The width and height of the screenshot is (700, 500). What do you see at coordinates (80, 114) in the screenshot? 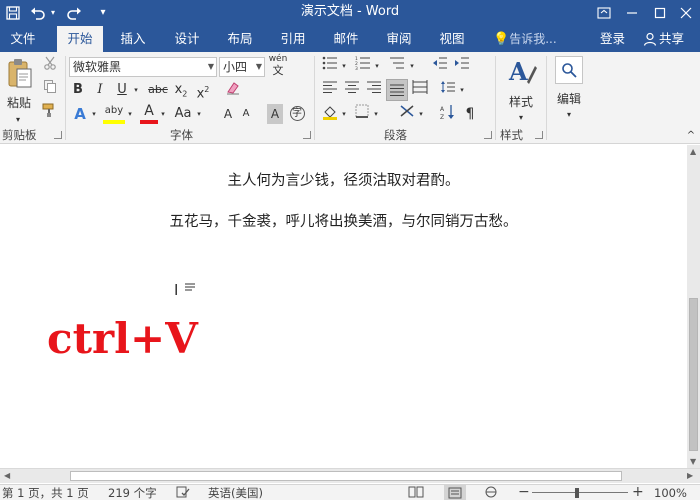
I see `text-effects-button: A` at bounding box center [80, 114].